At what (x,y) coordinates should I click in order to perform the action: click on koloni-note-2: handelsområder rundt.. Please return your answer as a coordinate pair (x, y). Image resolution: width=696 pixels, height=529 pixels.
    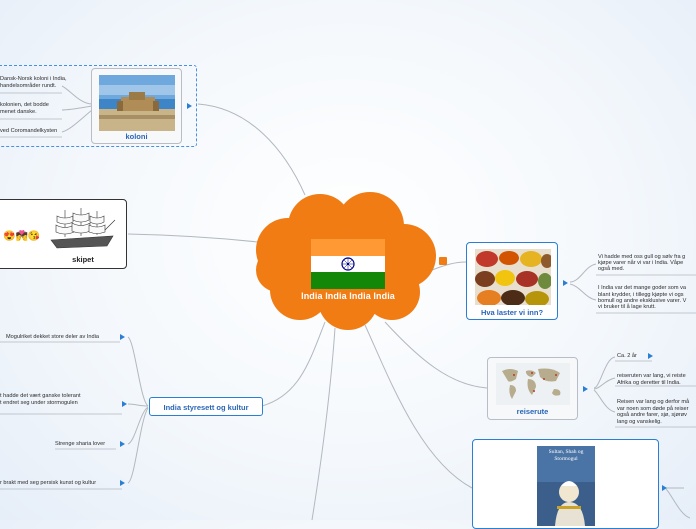
    Looking at the image, I should click on (28, 86).